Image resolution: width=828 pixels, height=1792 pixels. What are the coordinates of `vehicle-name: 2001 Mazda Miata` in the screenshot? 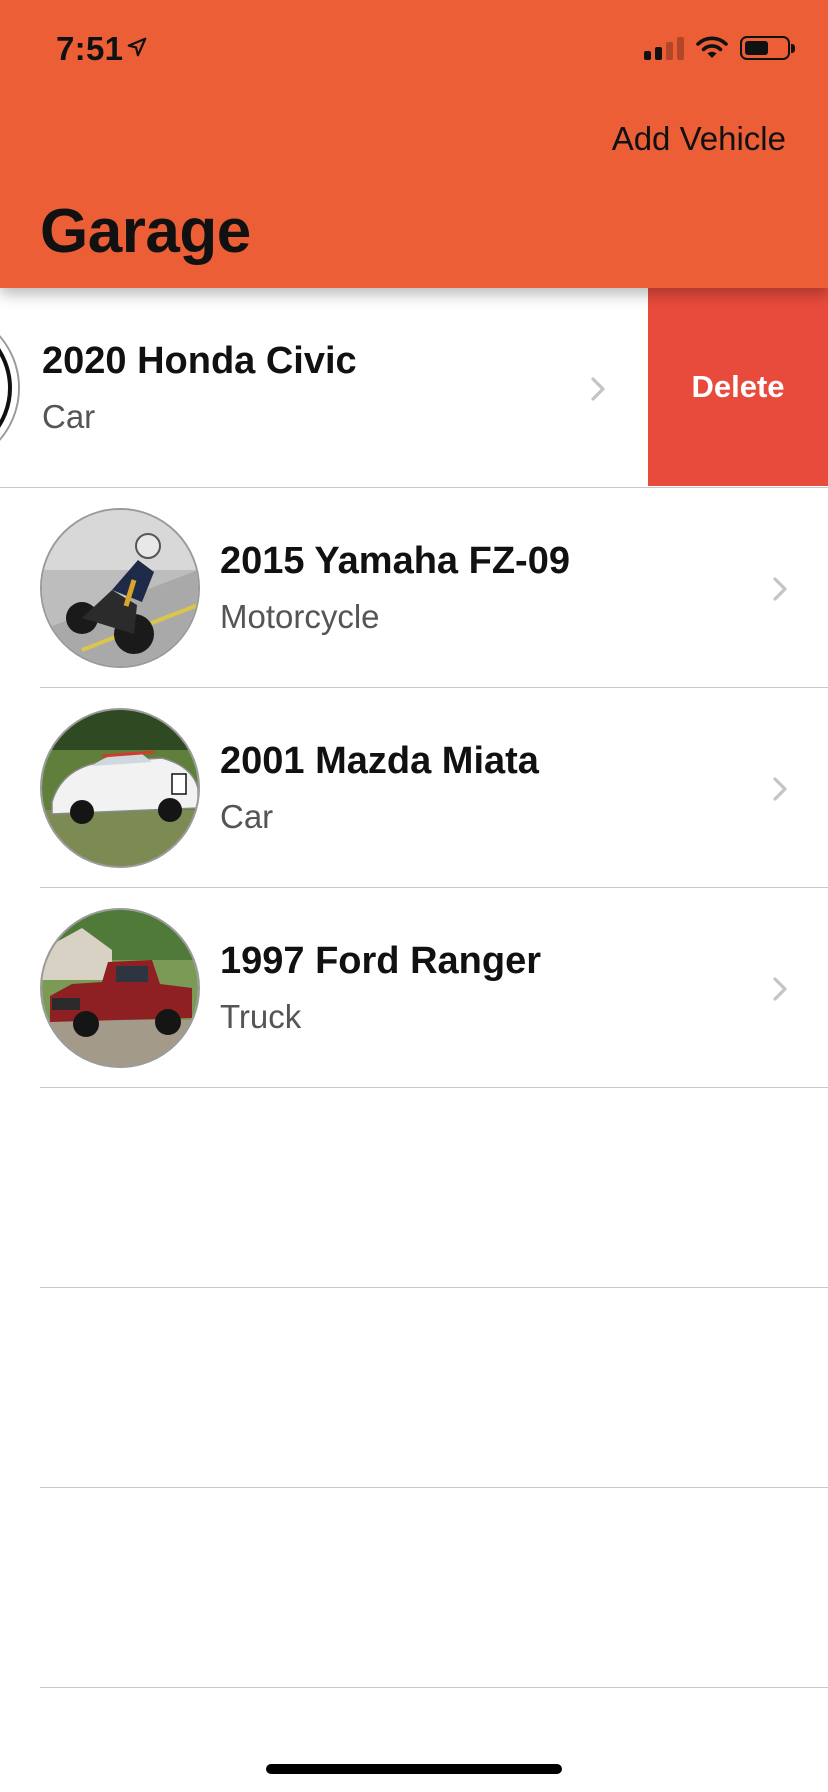 It's located at (379, 761).